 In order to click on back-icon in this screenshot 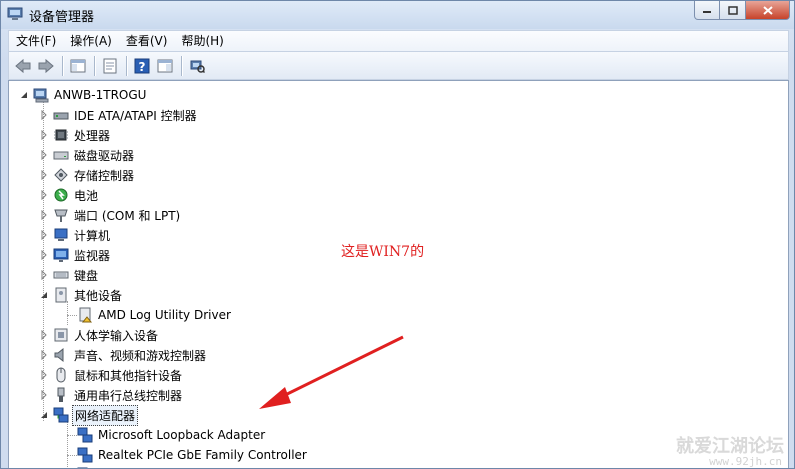, I will do `click(23, 65)`.